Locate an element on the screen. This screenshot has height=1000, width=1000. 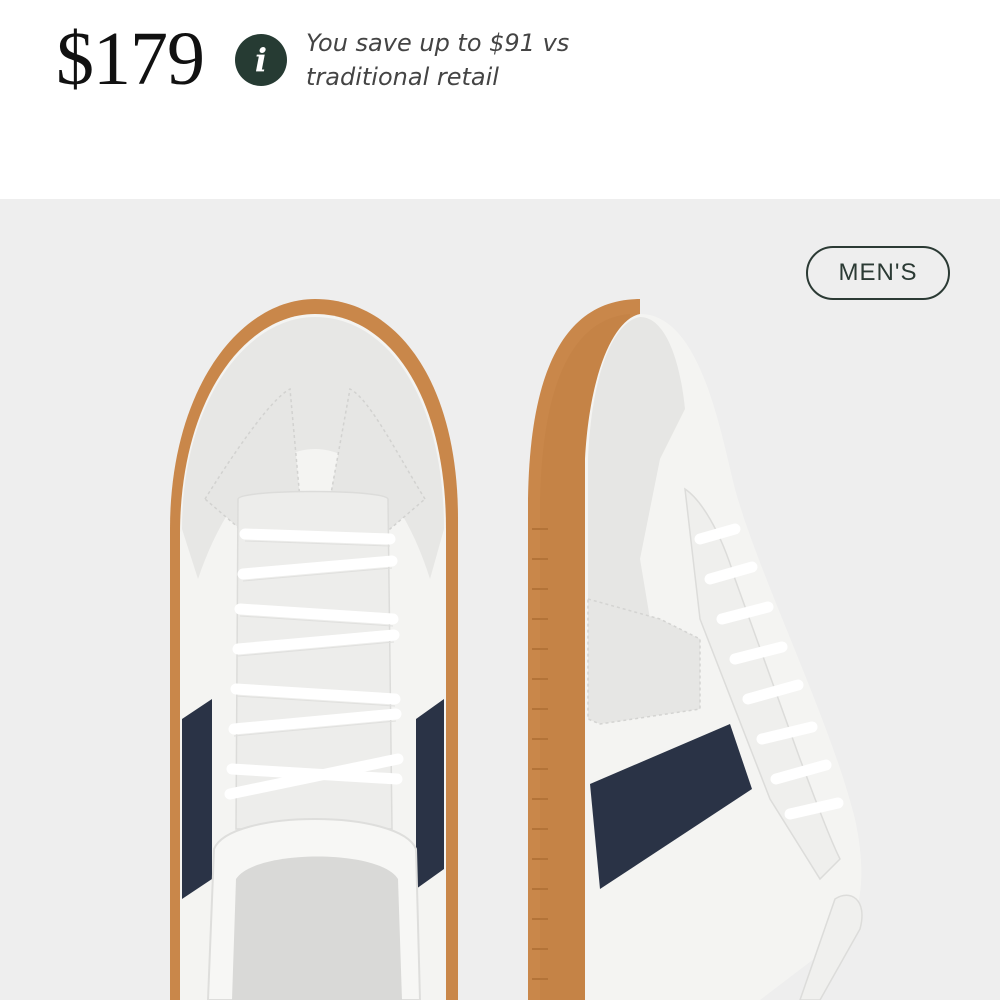
gender-badge: MEN'S is located at coordinates (878, 273).